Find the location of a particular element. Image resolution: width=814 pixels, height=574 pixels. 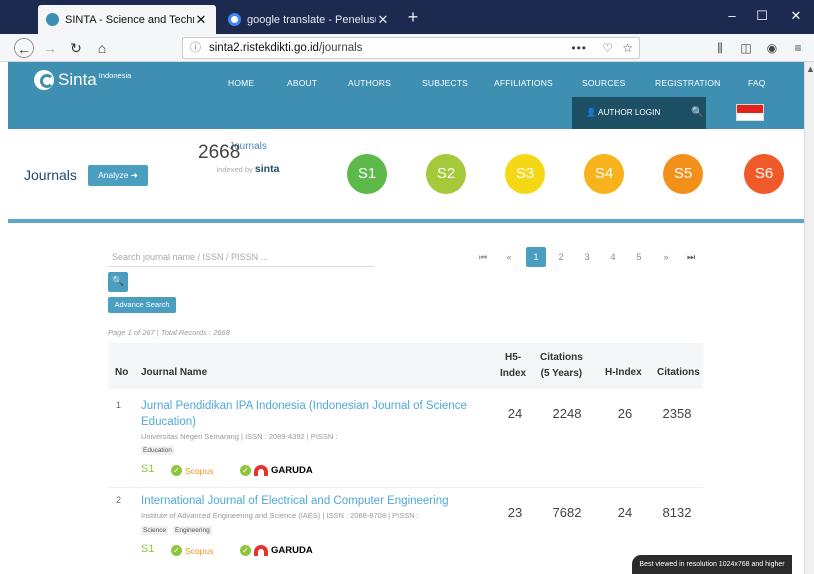

citations-5y-value: 2248 is located at coordinates (567, 413).